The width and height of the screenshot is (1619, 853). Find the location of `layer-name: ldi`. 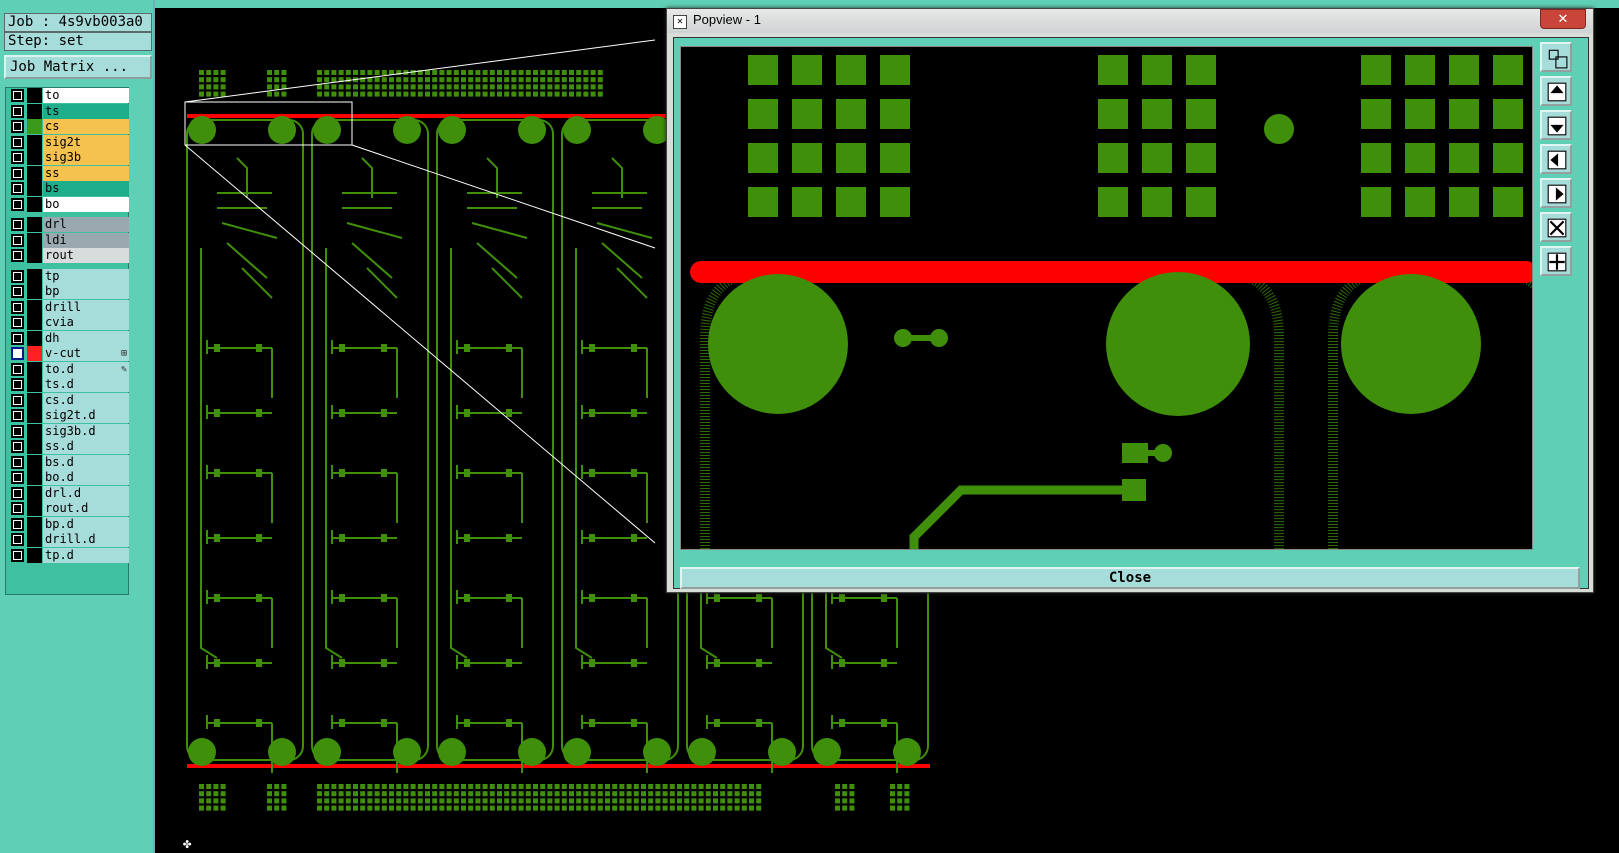

layer-name: ldi is located at coordinates (86, 240).